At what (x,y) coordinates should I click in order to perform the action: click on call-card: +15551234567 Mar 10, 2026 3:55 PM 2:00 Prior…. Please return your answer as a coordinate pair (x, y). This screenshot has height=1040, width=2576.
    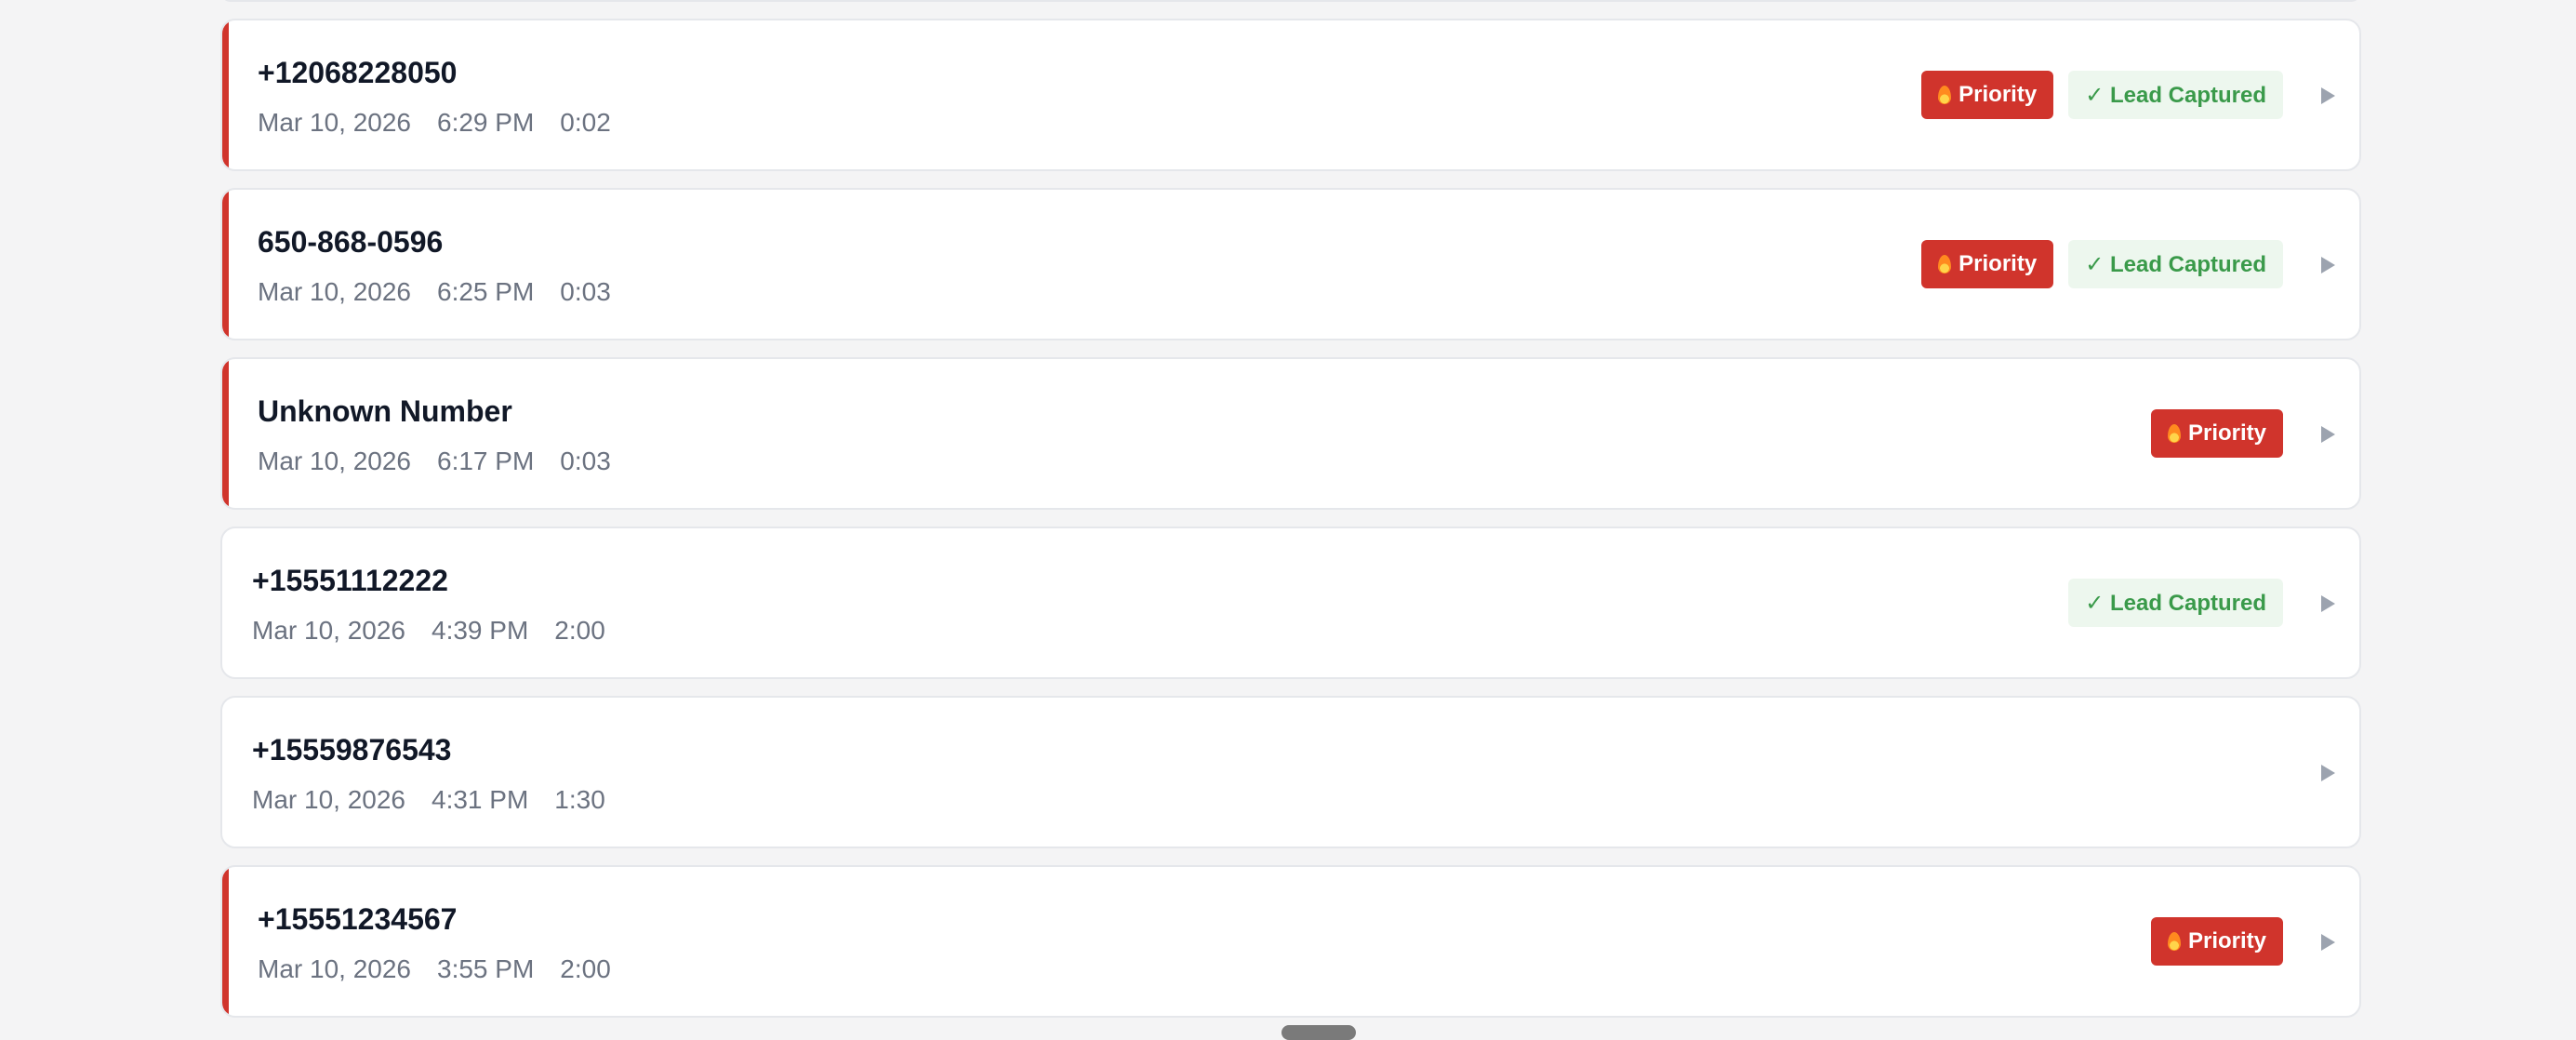
    Looking at the image, I should click on (1290, 941).